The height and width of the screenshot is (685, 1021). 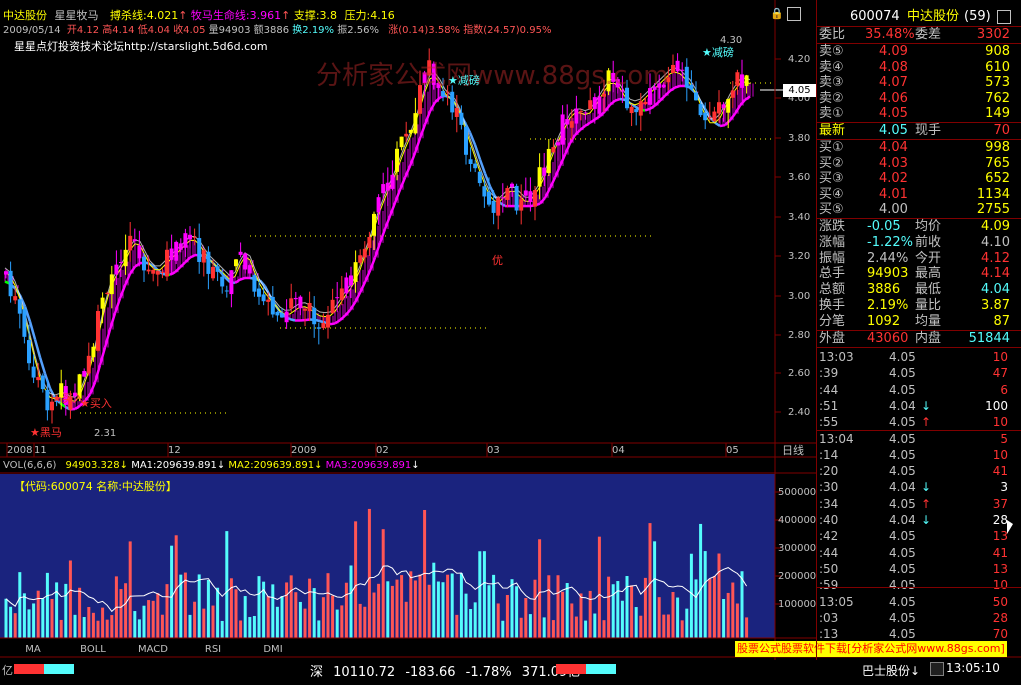 I want to click on tick-row: :14 4.05 10, so click(x=913, y=454).